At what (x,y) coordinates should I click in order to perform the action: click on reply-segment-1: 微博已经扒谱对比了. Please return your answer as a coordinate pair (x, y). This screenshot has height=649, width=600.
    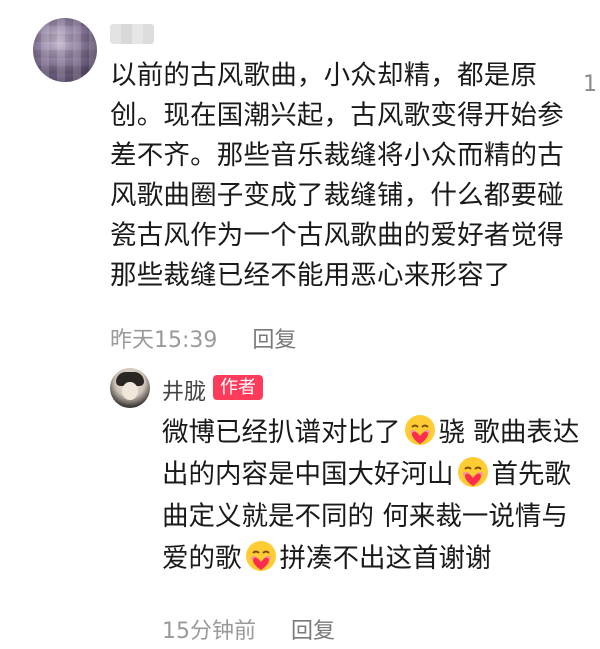
    Looking at the image, I should click on (281, 432).